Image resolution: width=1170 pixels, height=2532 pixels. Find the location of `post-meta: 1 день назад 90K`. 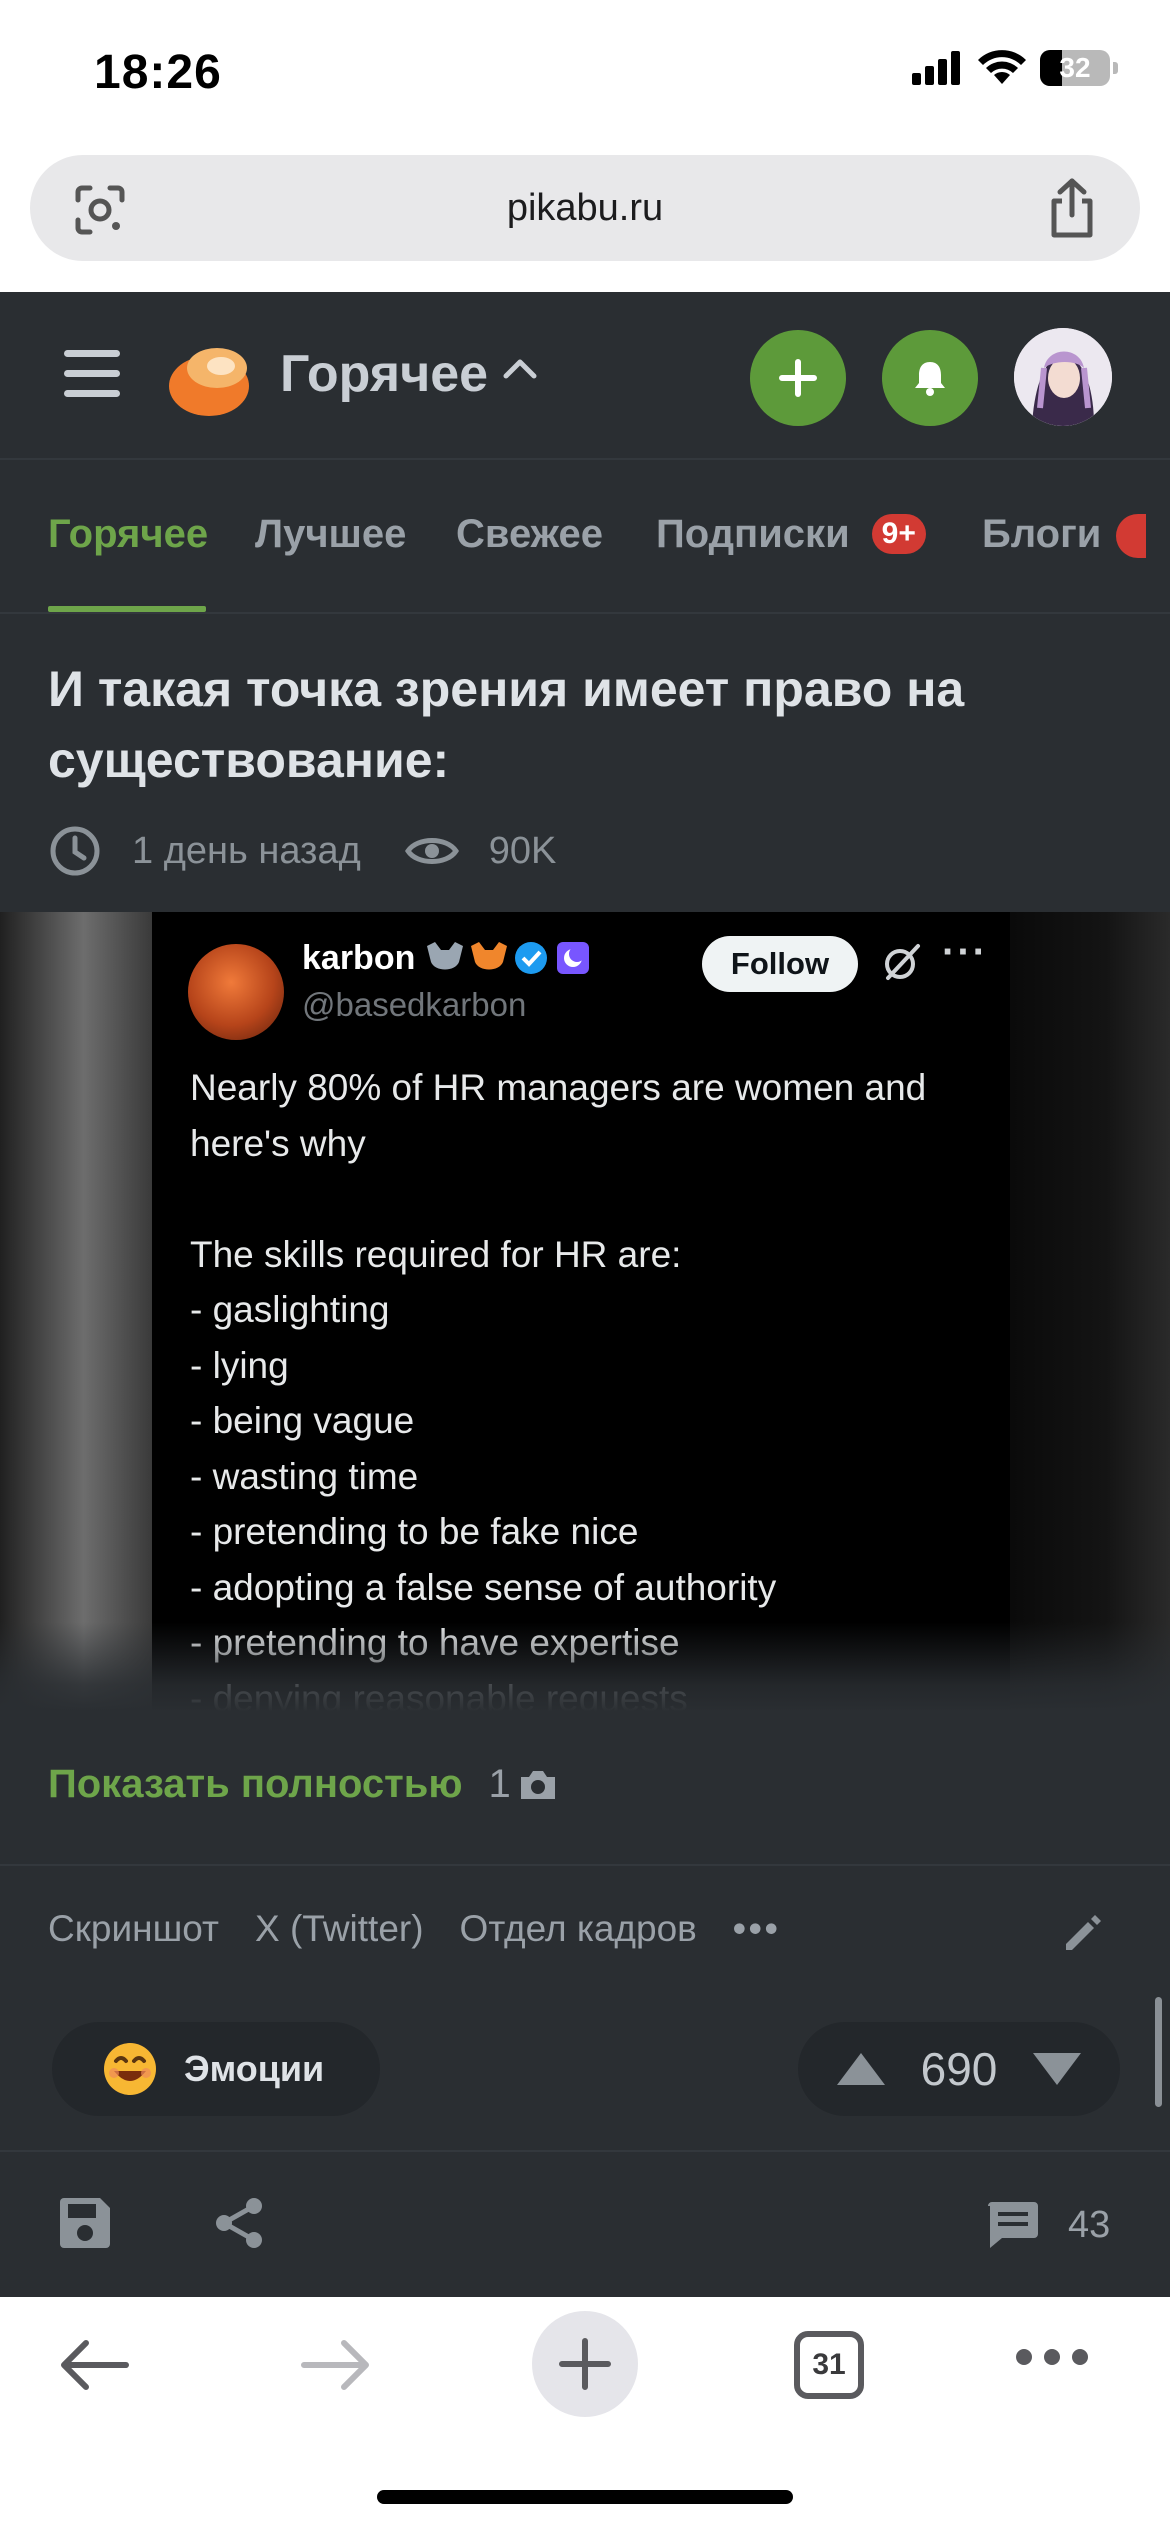

post-meta: 1 день назад 90K is located at coordinates (302, 851).